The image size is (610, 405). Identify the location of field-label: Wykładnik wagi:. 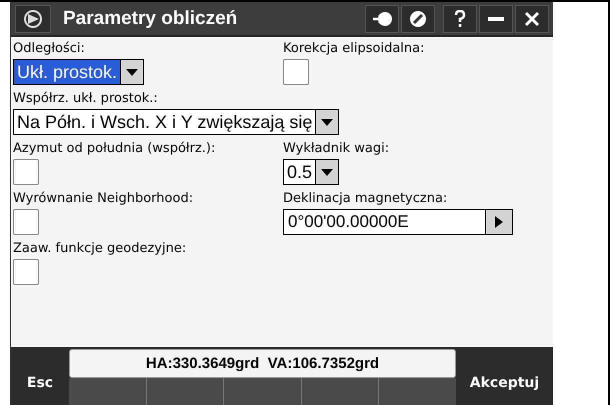
(336, 148).